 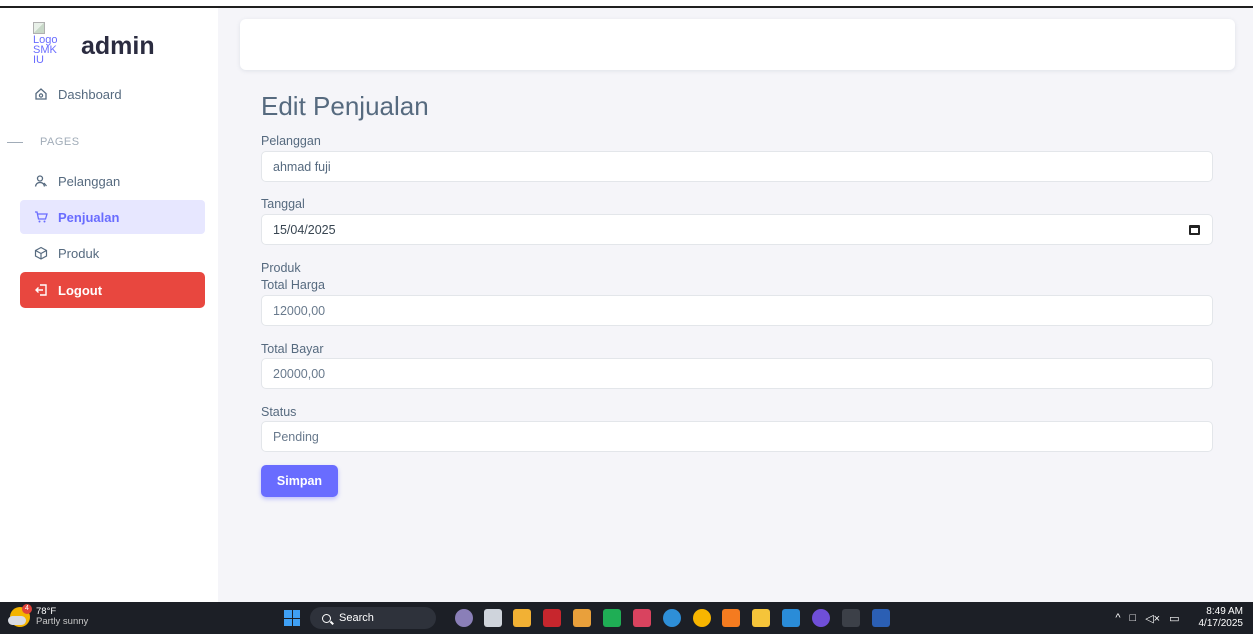 I want to click on start-button, so click(x=292, y=618).